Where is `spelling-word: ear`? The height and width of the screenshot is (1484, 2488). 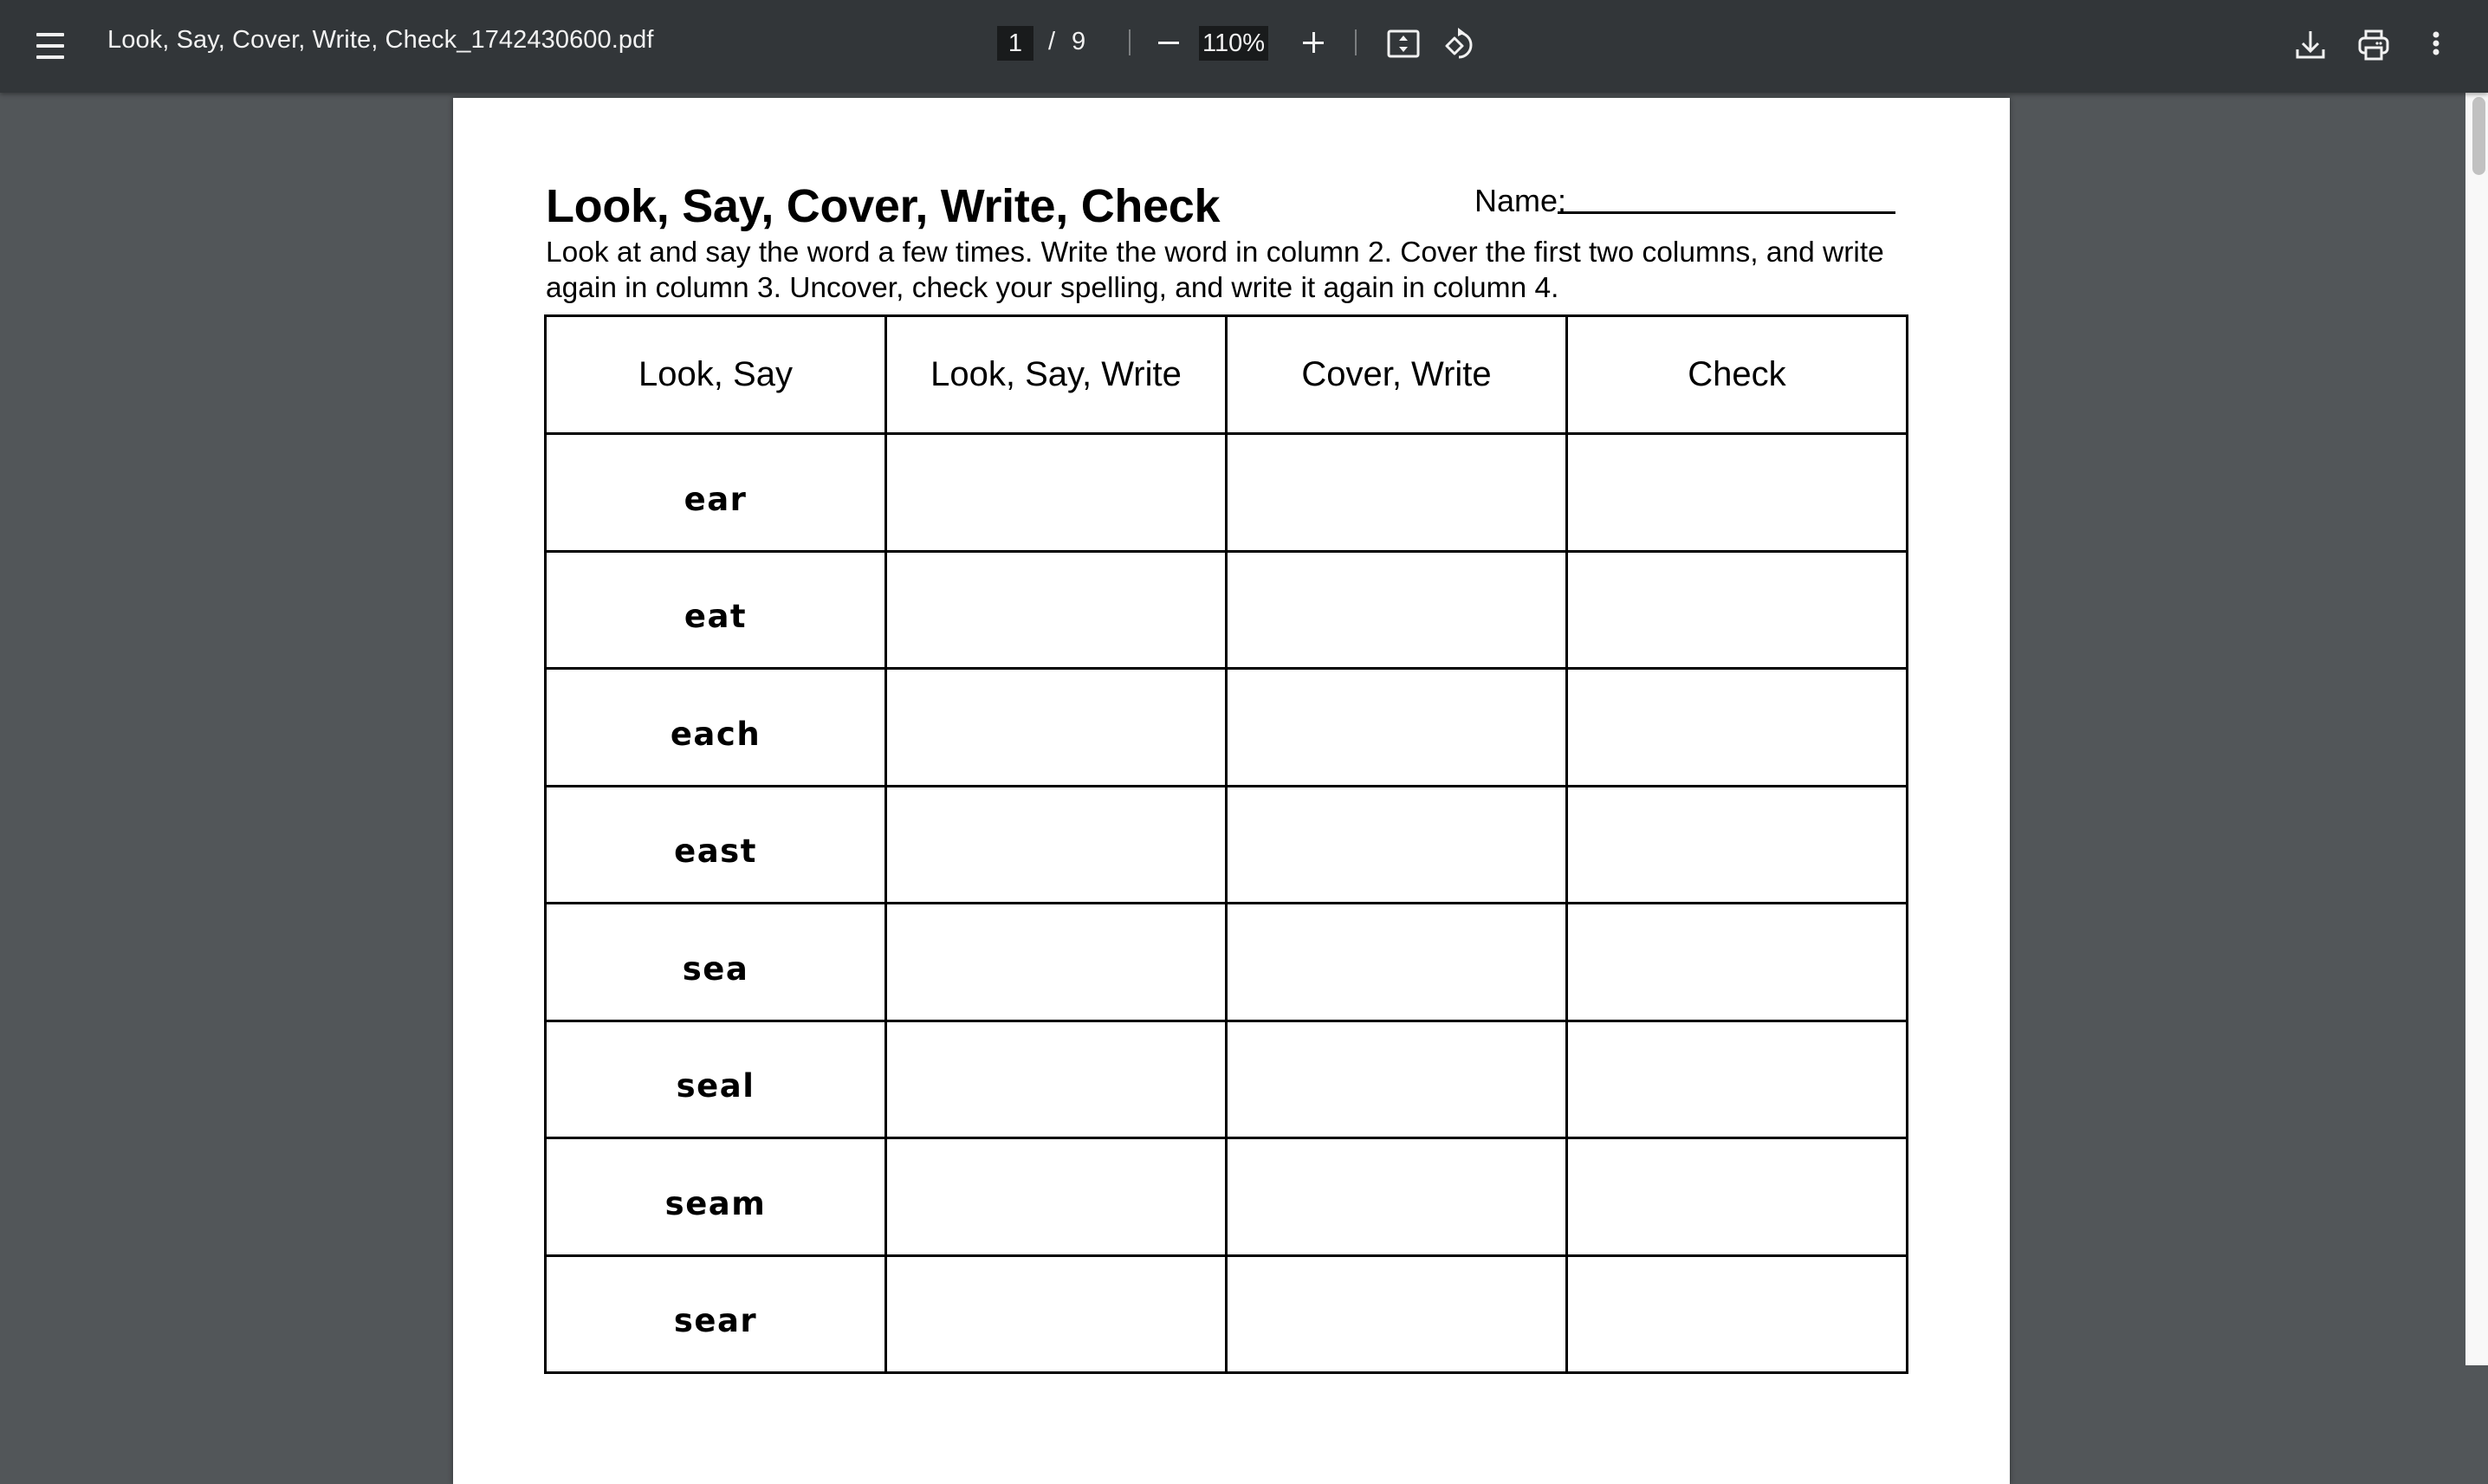 spelling-word: ear is located at coordinates (716, 499).